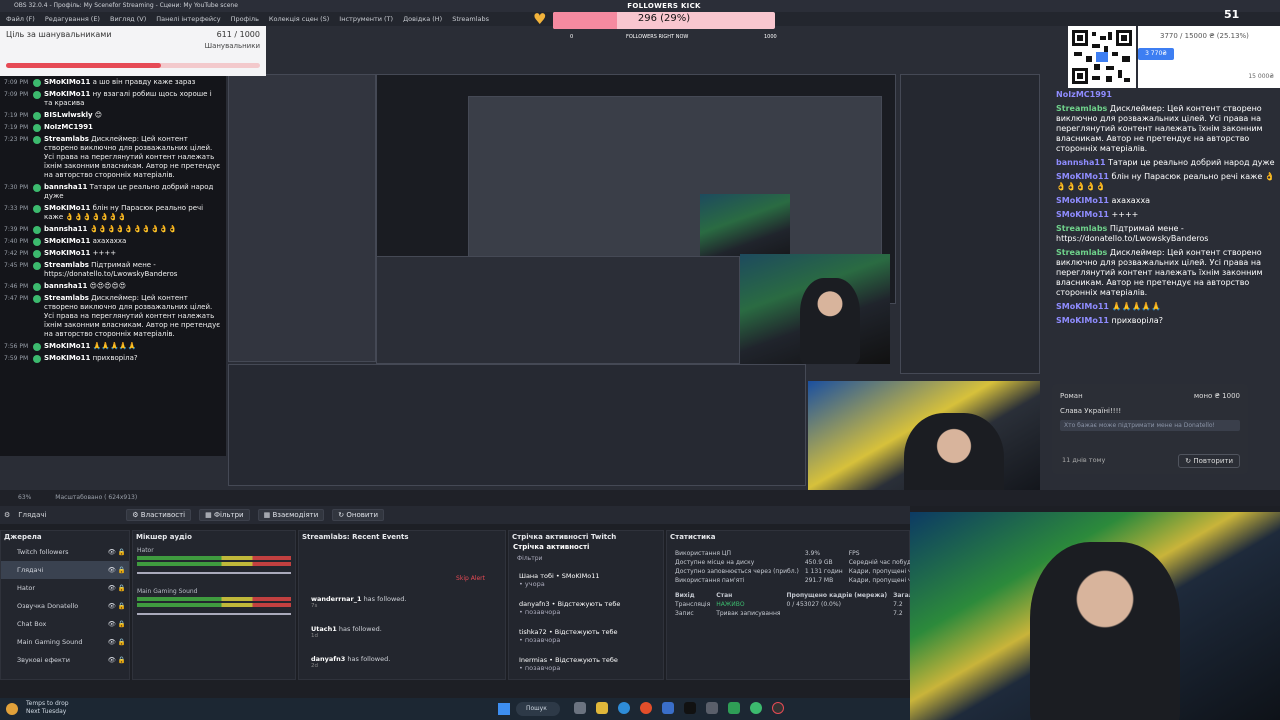 The width and height of the screenshot is (1280, 720). I want to click on event-text: has followed., so click(360, 629).